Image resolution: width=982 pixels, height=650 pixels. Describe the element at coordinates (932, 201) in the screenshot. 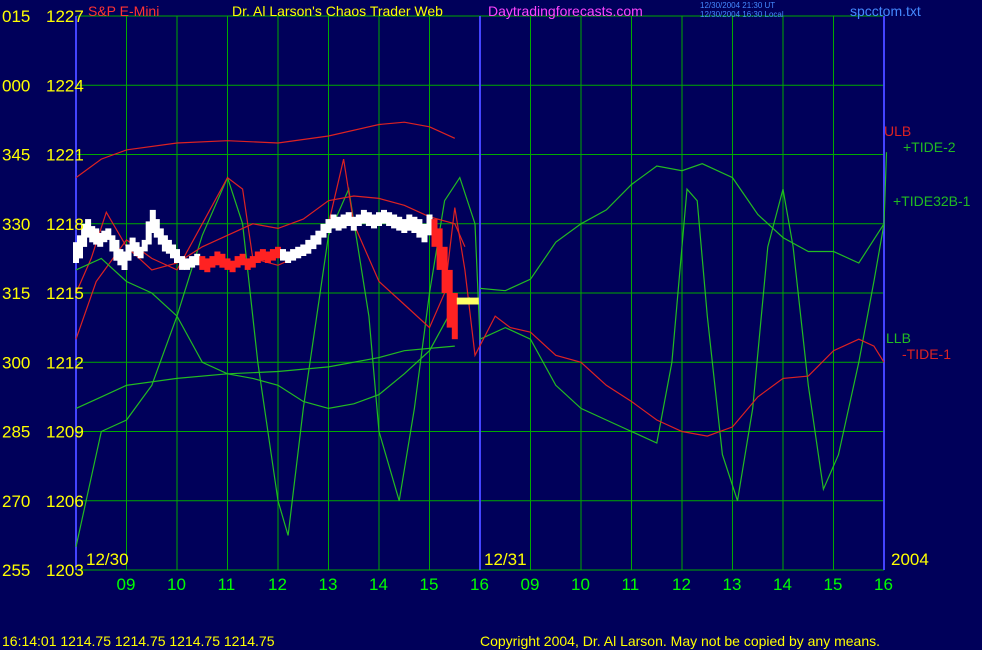

I see `series-label-tide32b-1: +TIDE32B-1` at that location.